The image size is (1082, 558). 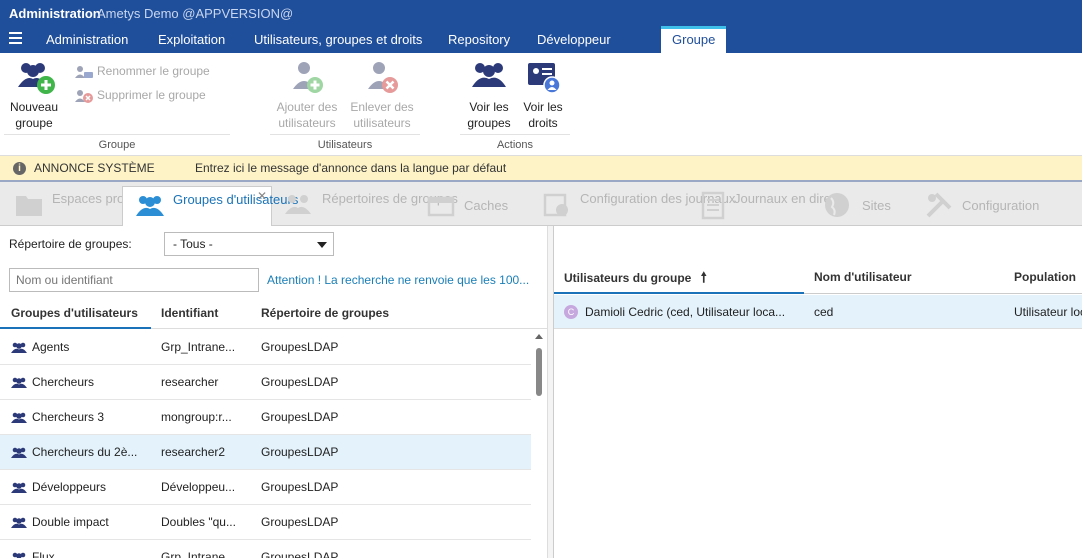 I want to click on group-directories-icon, so click(x=298, y=204).